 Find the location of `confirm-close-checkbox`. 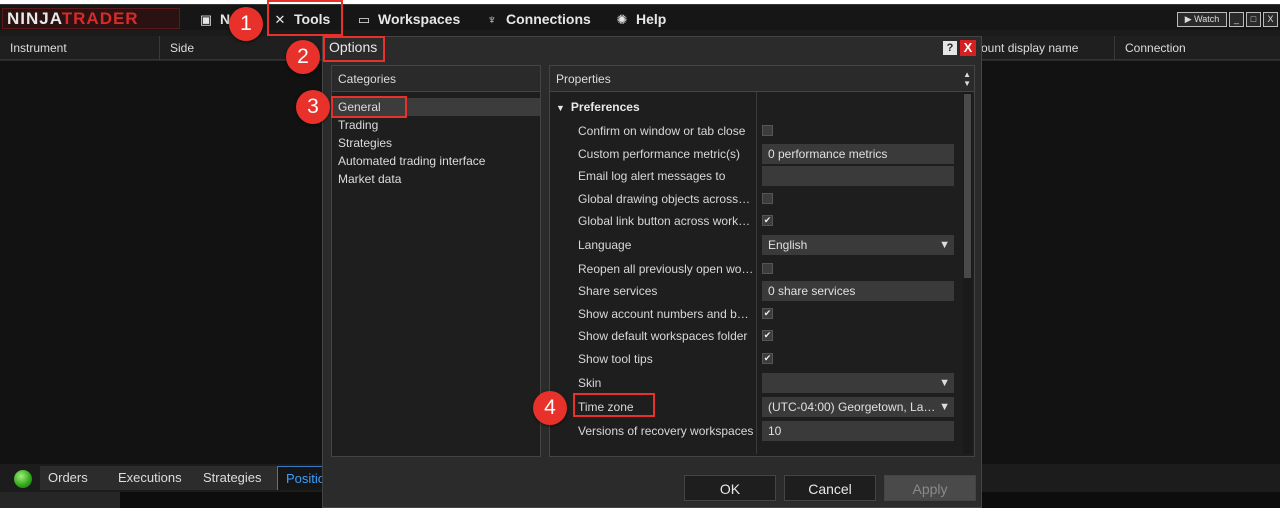

confirm-close-checkbox is located at coordinates (767, 130).